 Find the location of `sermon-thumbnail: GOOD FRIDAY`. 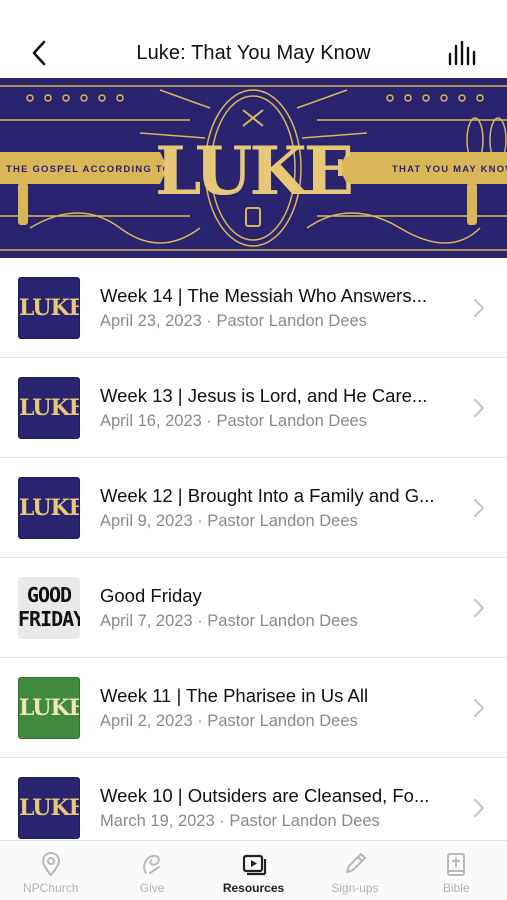

sermon-thumbnail: GOOD FRIDAY is located at coordinates (49, 607).